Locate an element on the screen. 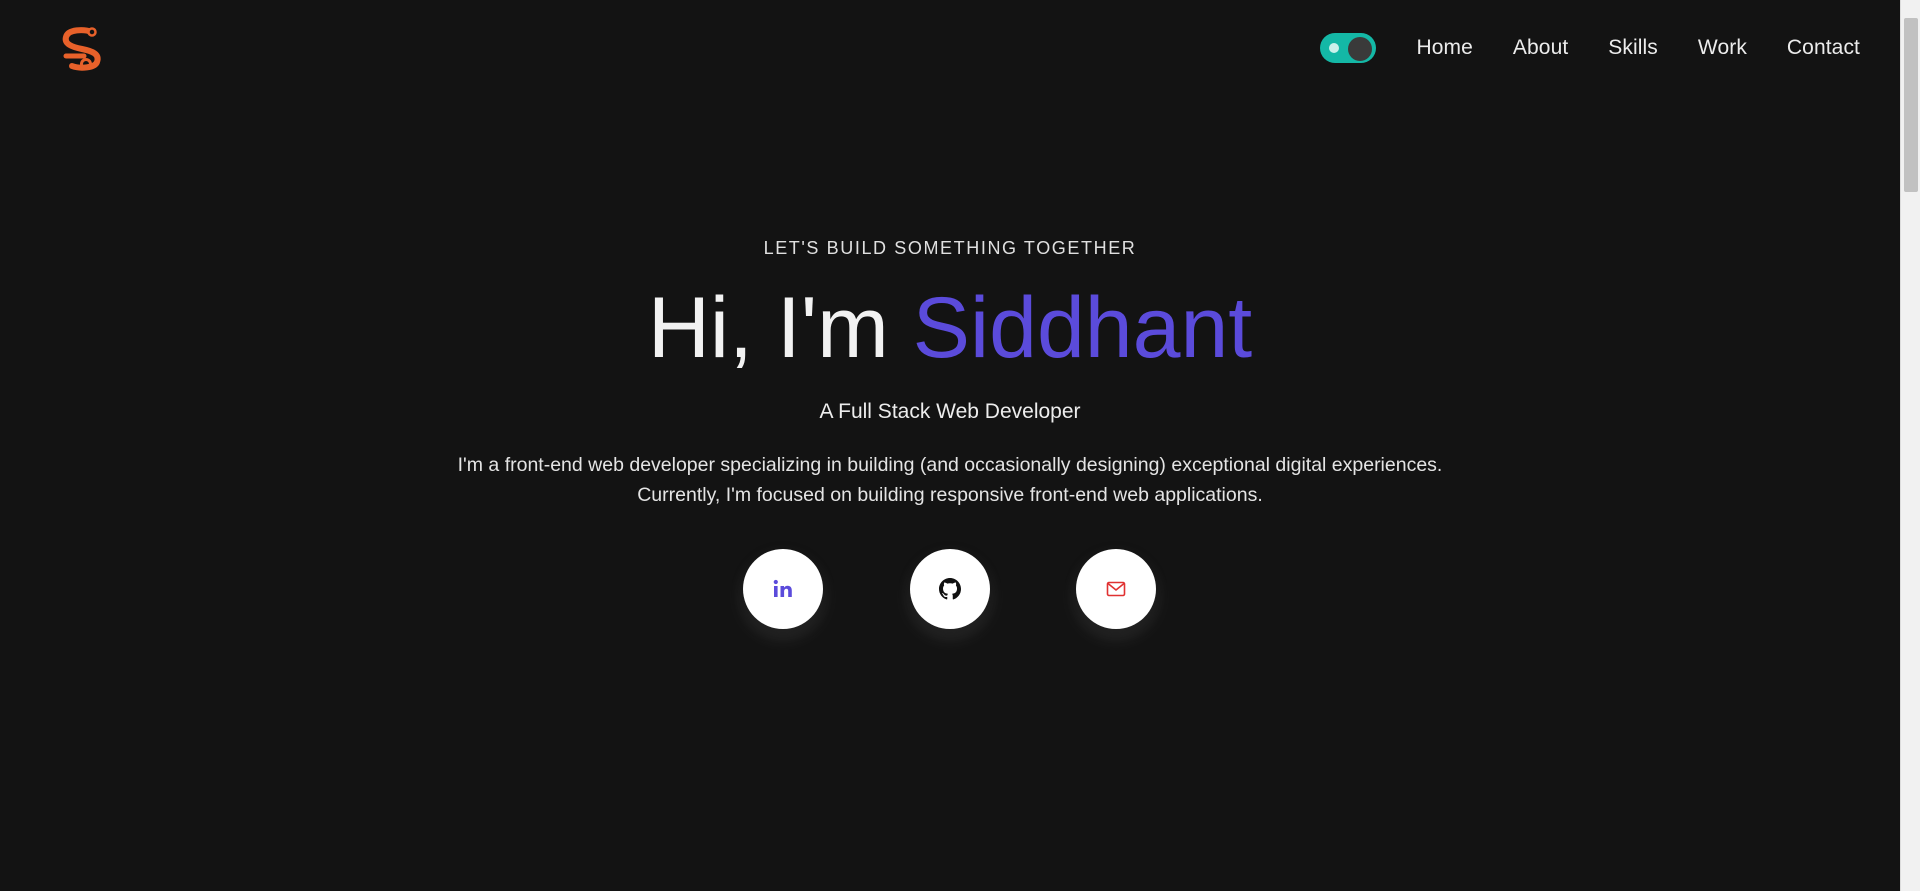  linkedin-button is located at coordinates (783, 589).